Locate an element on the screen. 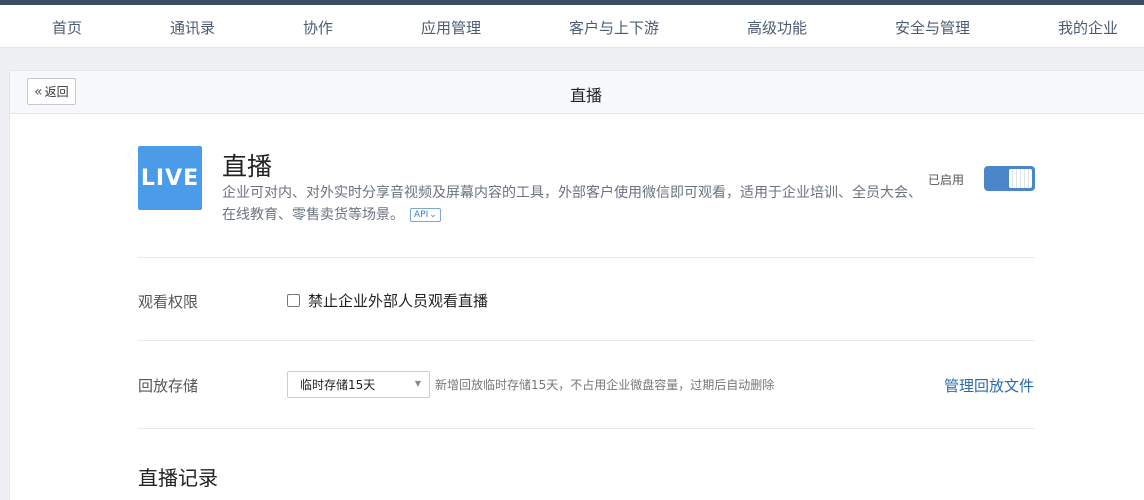 The height and width of the screenshot is (500, 1144). external-viewers-option: 禁止企业外部人员观看直播 is located at coordinates (387, 300).